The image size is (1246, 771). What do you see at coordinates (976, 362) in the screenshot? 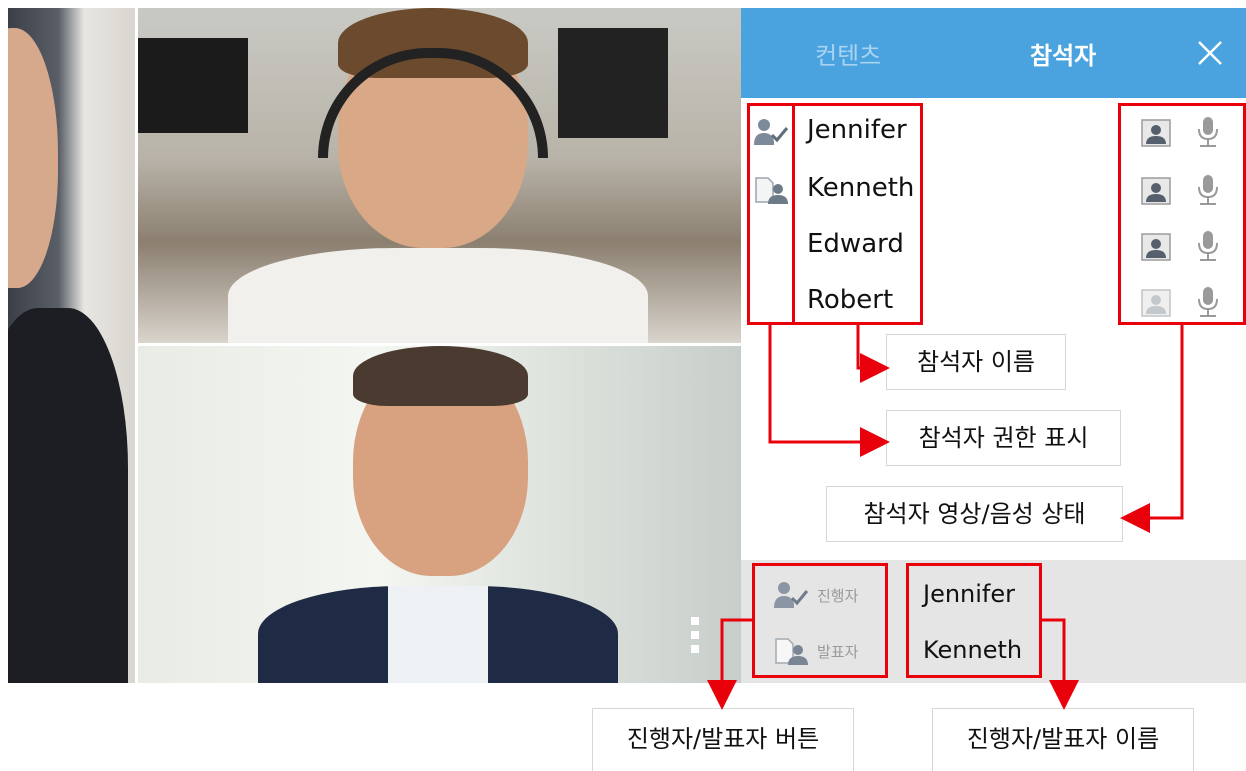
I see `callout-participant-name: 참석자 이름` at bounding box center [976, 362].